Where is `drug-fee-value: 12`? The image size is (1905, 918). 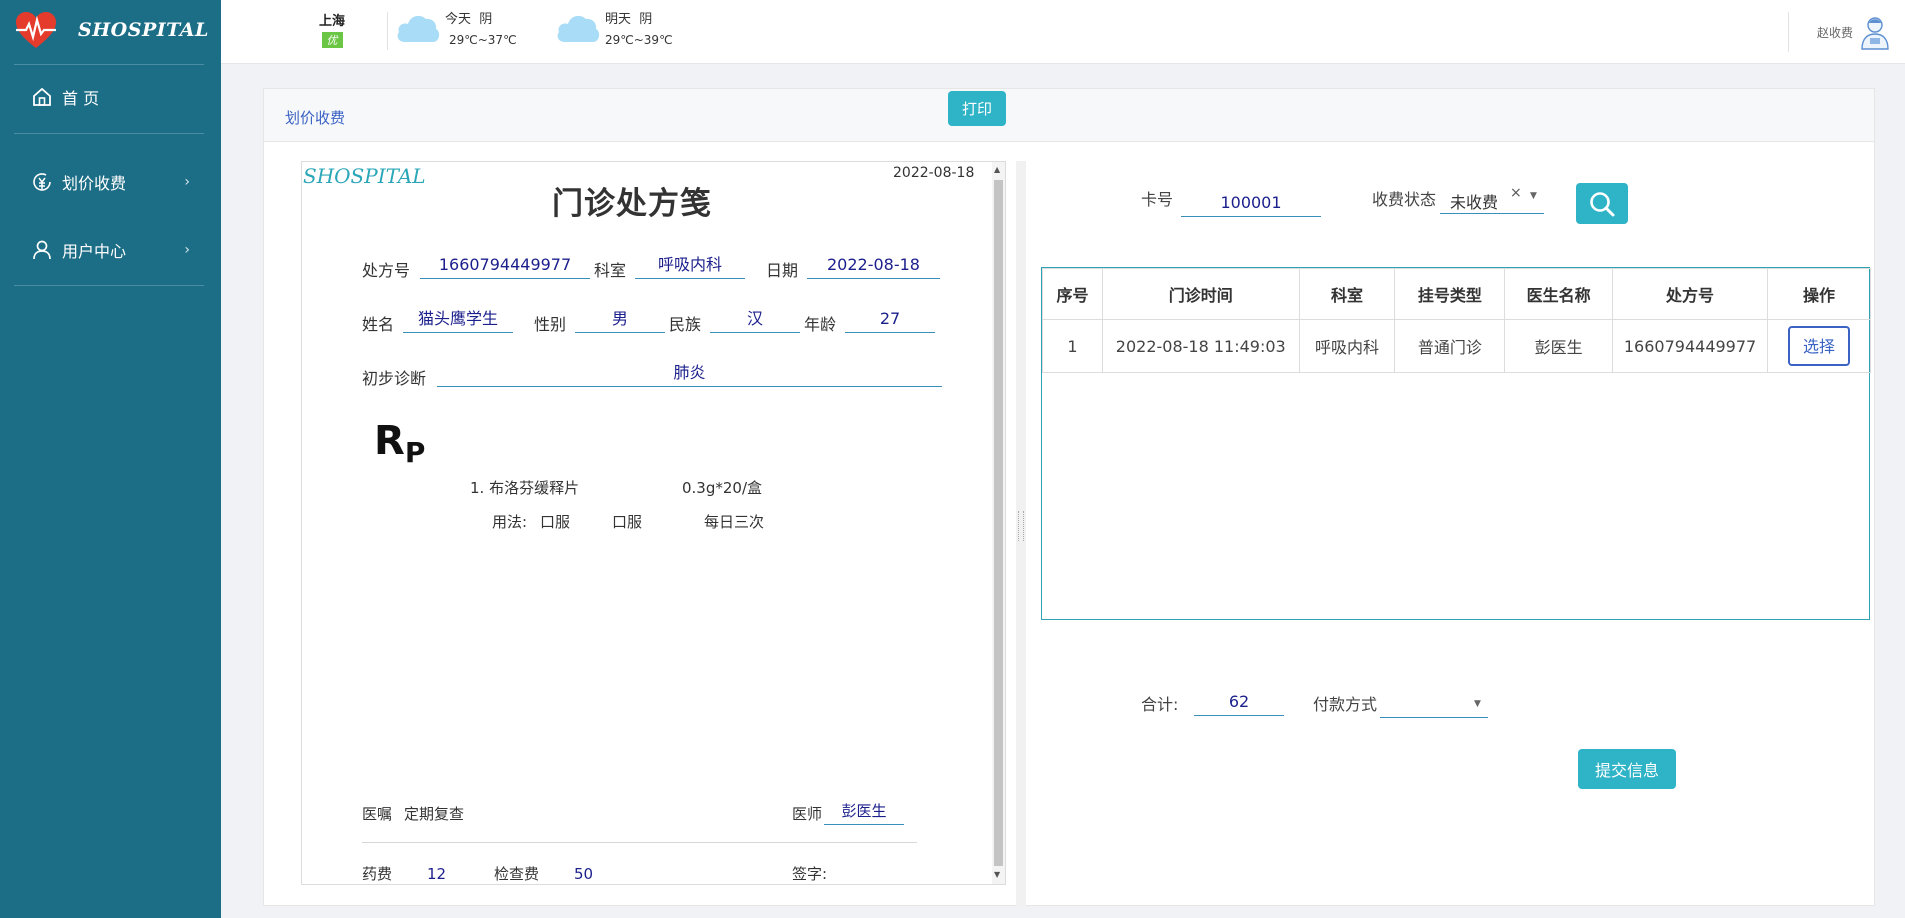
drug-fee-value: 12 is located at coordinates (437, 874).